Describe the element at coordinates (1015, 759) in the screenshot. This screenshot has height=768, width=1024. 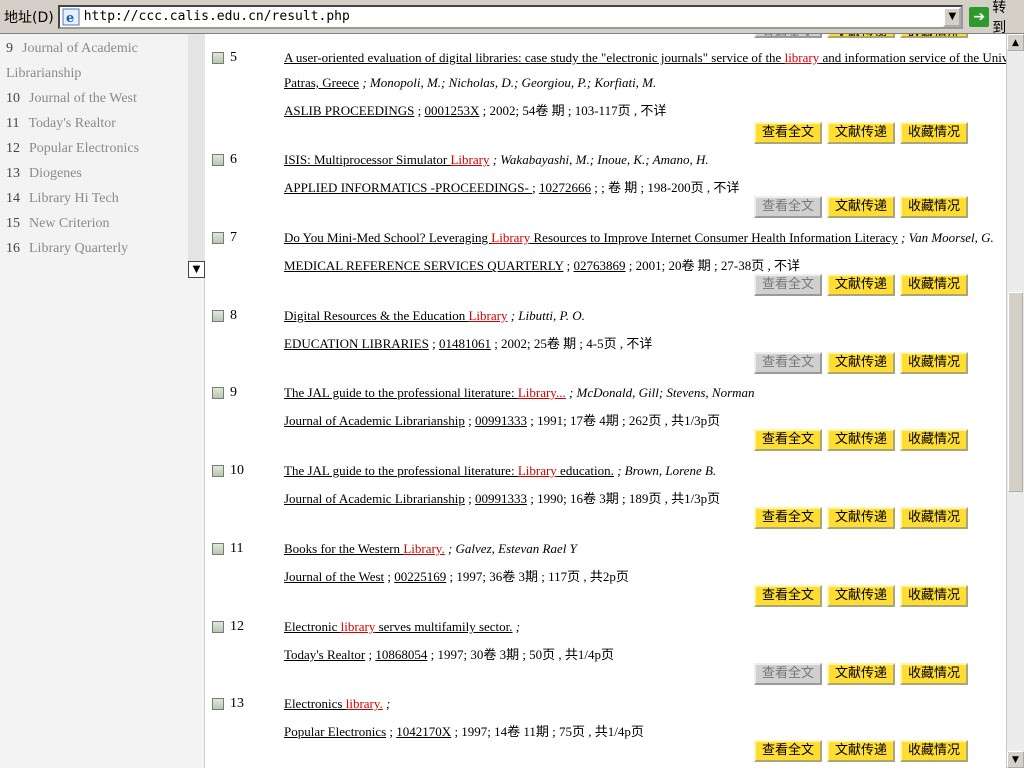
I see `scroll-down-icon: ▼` at that location.